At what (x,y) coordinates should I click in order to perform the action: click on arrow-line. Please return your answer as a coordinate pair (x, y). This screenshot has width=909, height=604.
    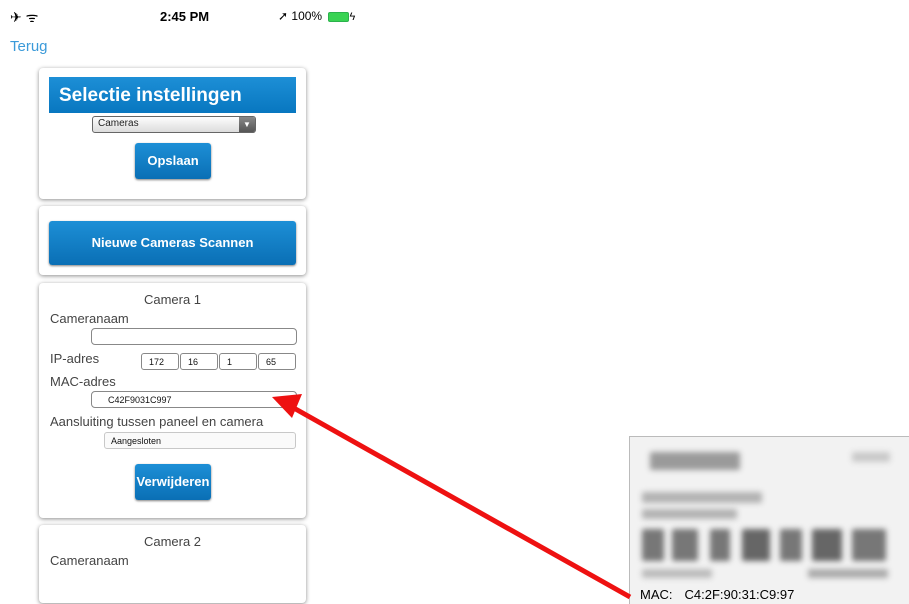
    Looking at the image, I should click on (461, 502).